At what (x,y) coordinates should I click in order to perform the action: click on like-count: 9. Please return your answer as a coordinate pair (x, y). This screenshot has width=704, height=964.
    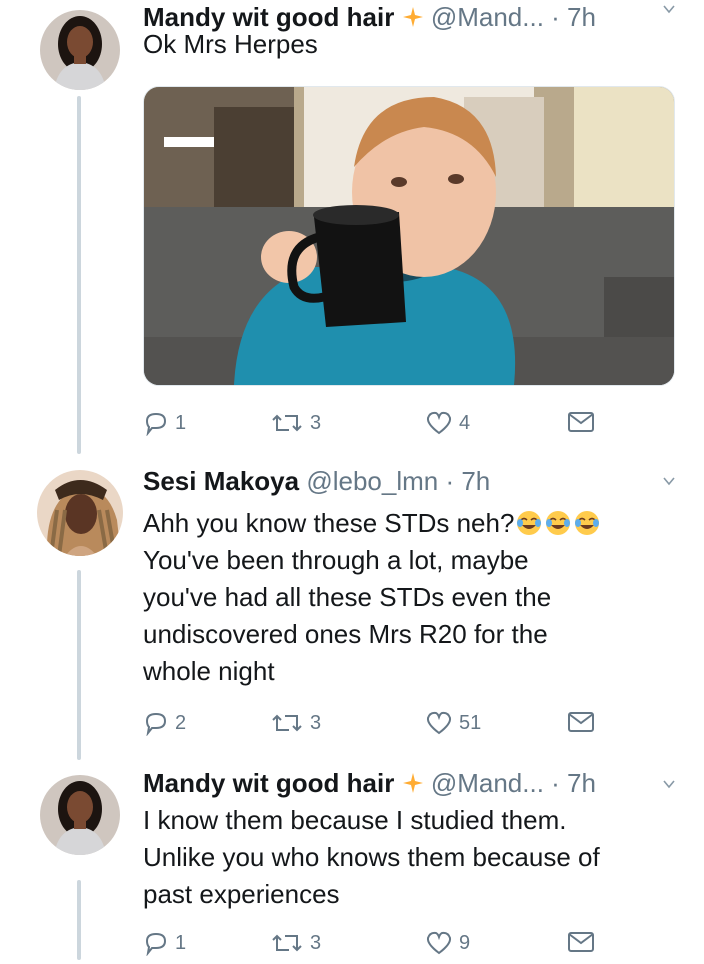
    Looking at the image, I should click on (465, 942).